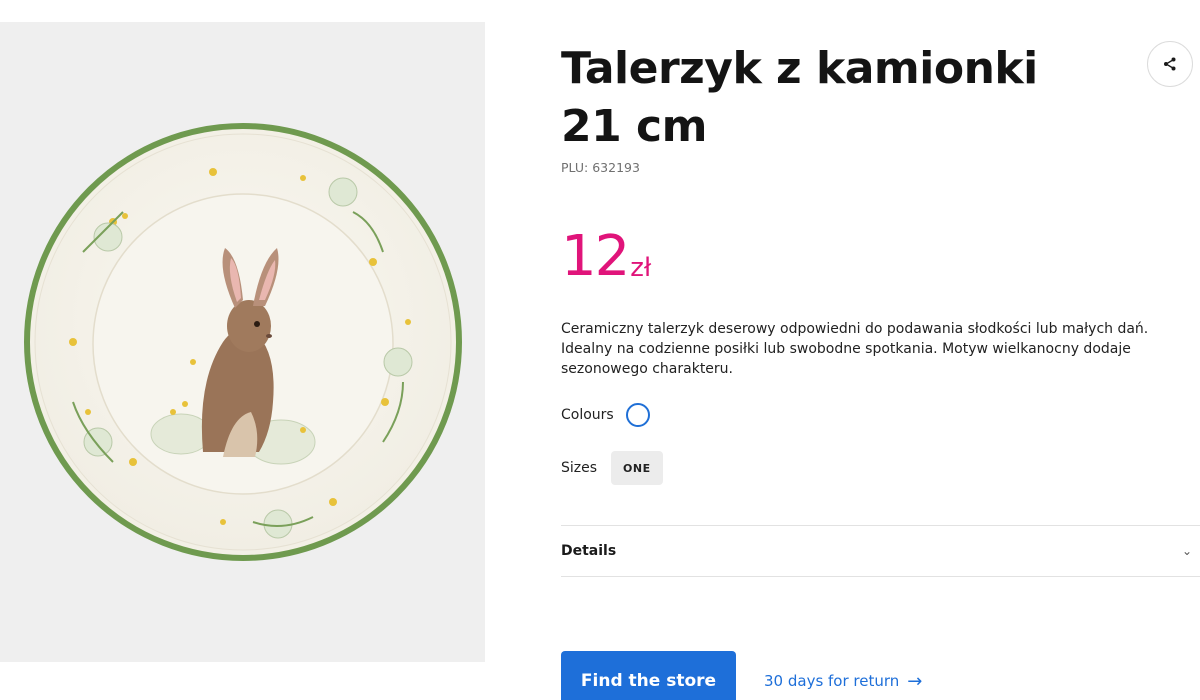 This screenshot has width=1200, height=700. Describe the element at coordinates (832, 681) in the screenshot. I see `return-link-label: 30 days for return` at that location.